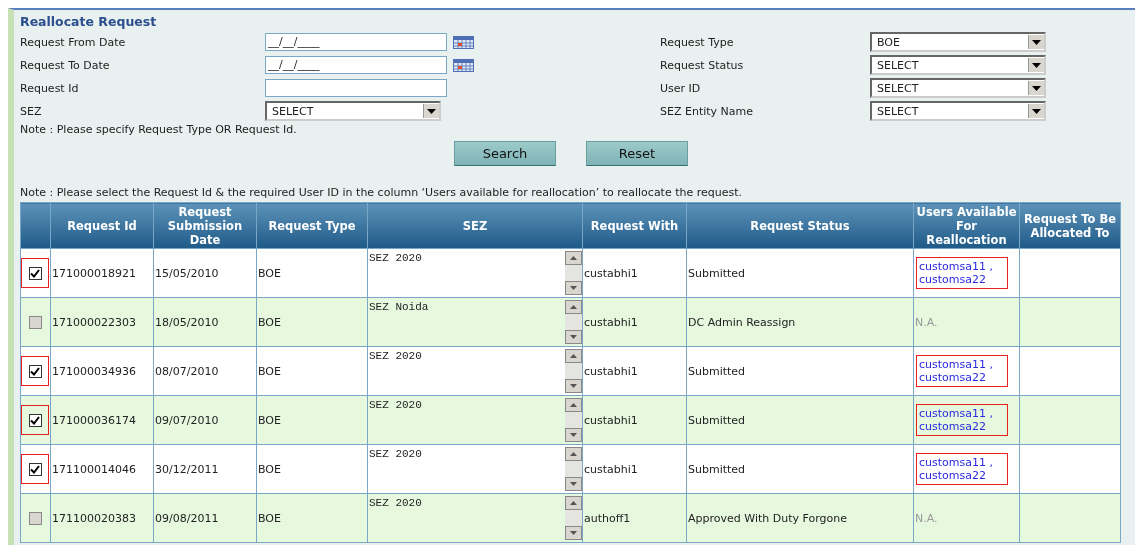  I want to click on sez-text: SEZ Noida, so click(398, 307).